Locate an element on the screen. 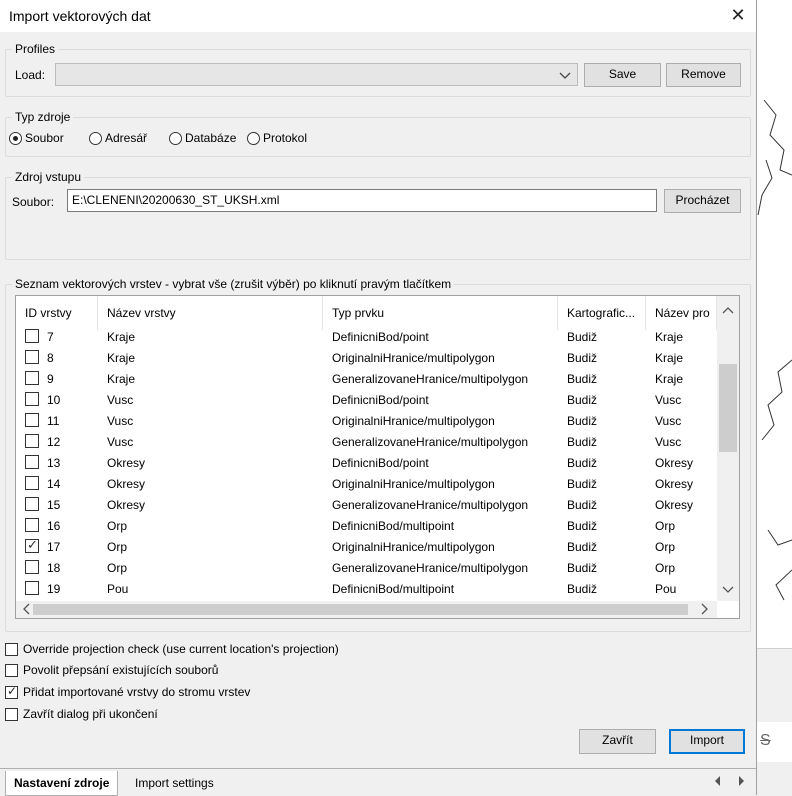 This screenshot has width=792, height=796. close-on-finish-checkbox: Zavřít dialog při ukončení is located at coordinates (81, 714).